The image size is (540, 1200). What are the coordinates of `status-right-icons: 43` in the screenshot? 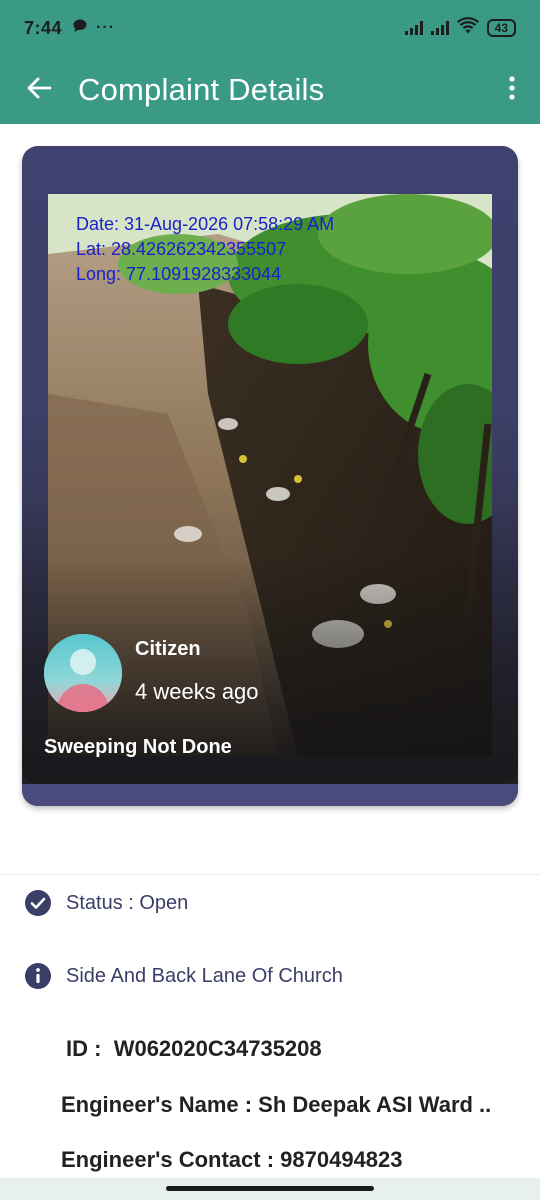 It's located at (460, 28).